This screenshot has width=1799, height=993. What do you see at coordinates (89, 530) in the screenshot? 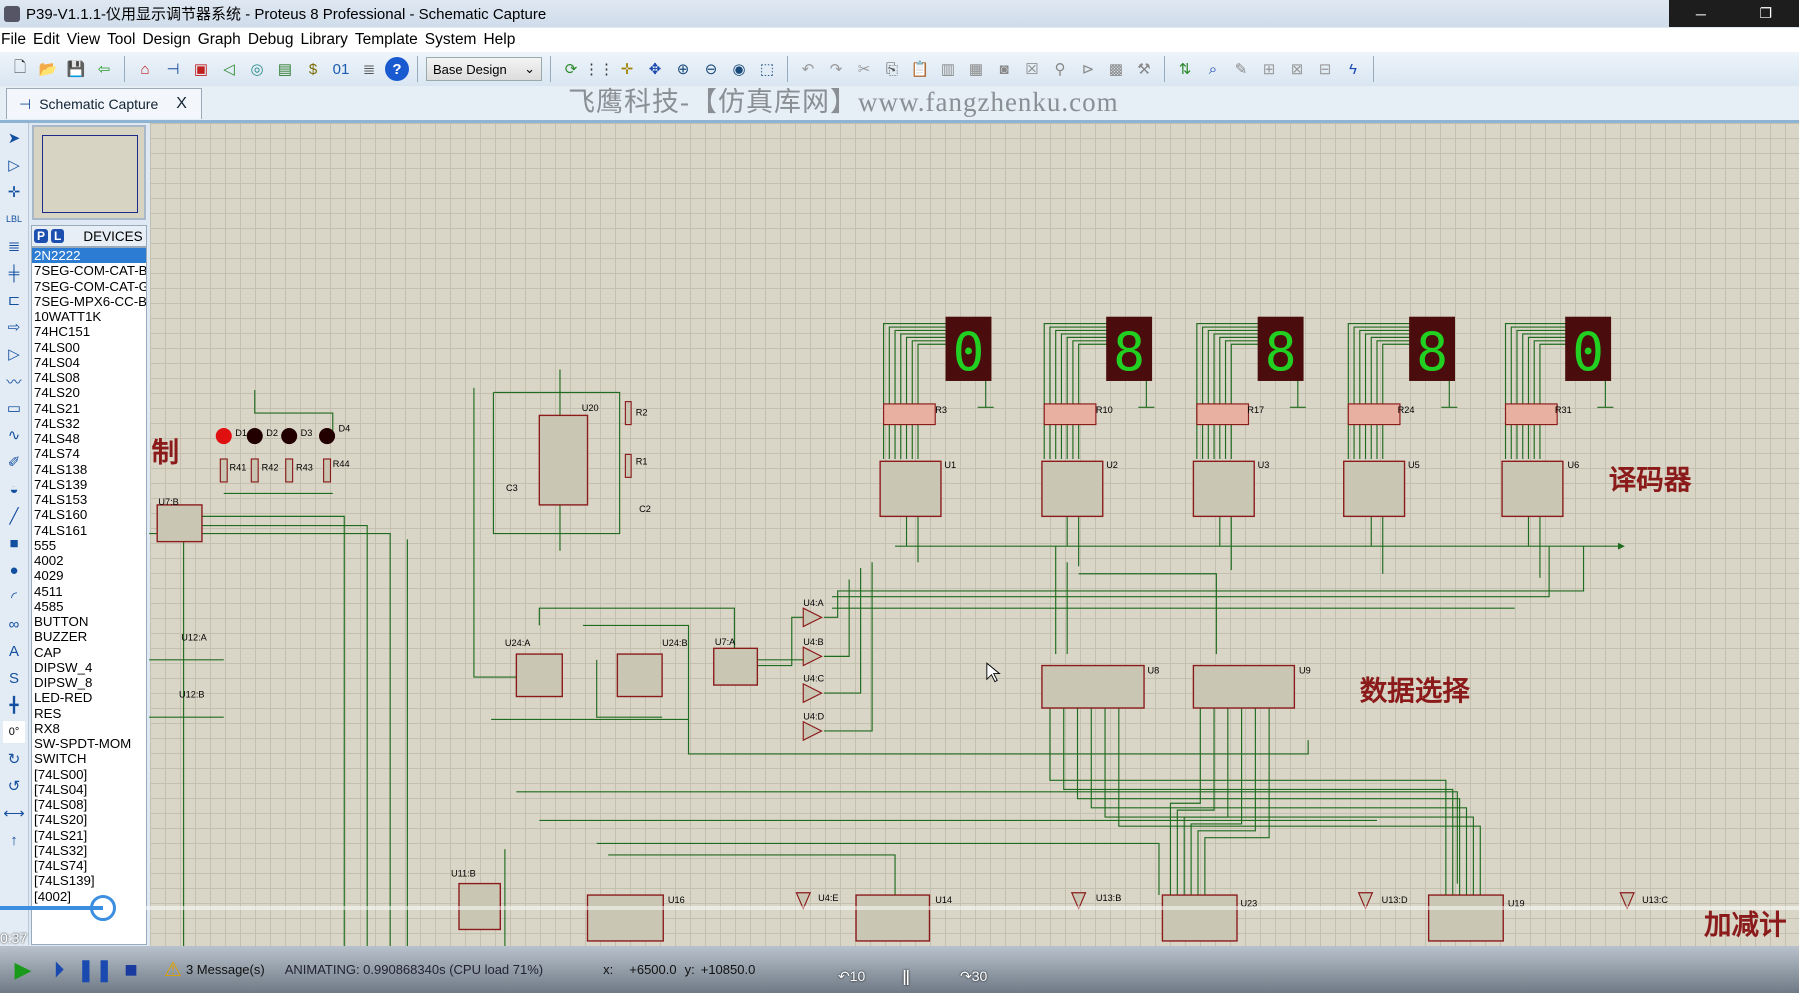
I see `device-list-item: 74LS161` at bounding box center [89, 530].